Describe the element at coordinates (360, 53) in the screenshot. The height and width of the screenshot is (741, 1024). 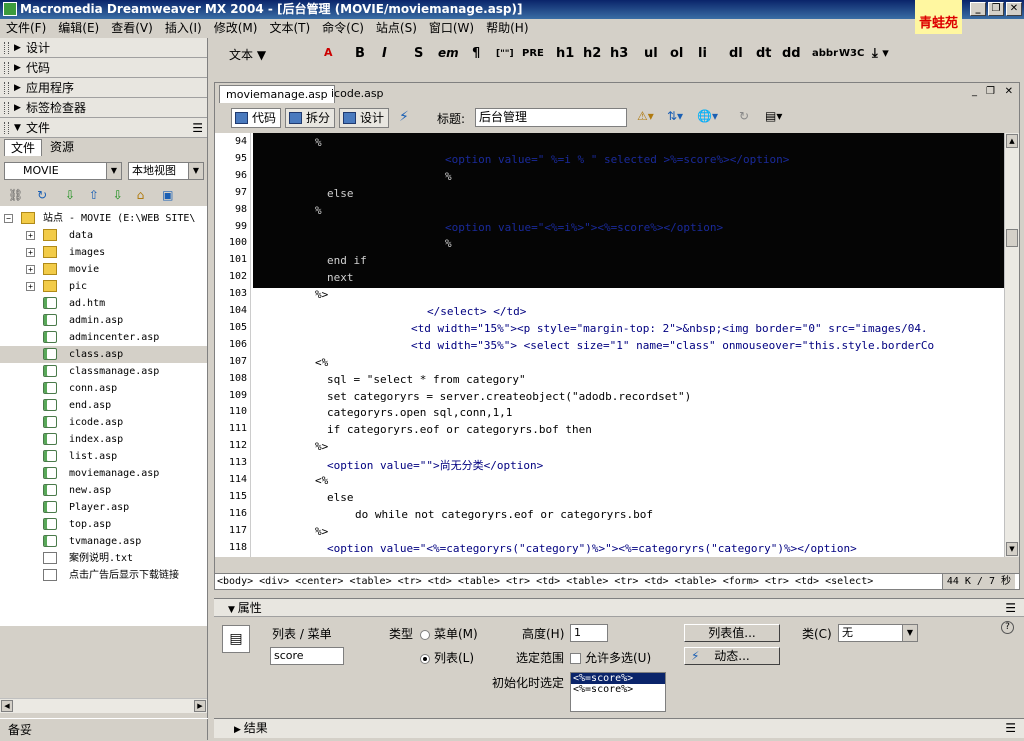
I see `bold-button: B` at that location.